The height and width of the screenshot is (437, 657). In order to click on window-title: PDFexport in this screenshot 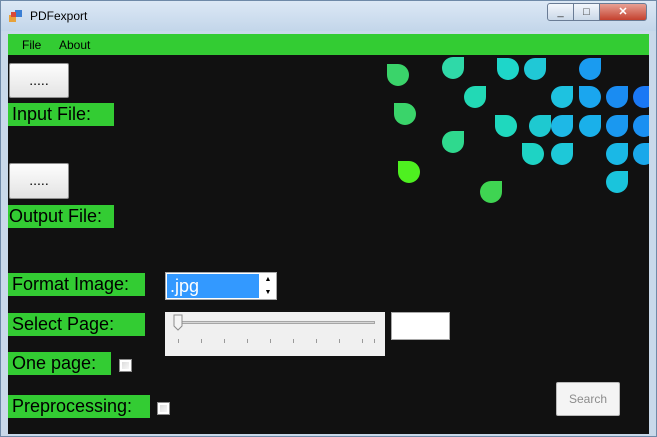, I will do `click(59, 16)`.